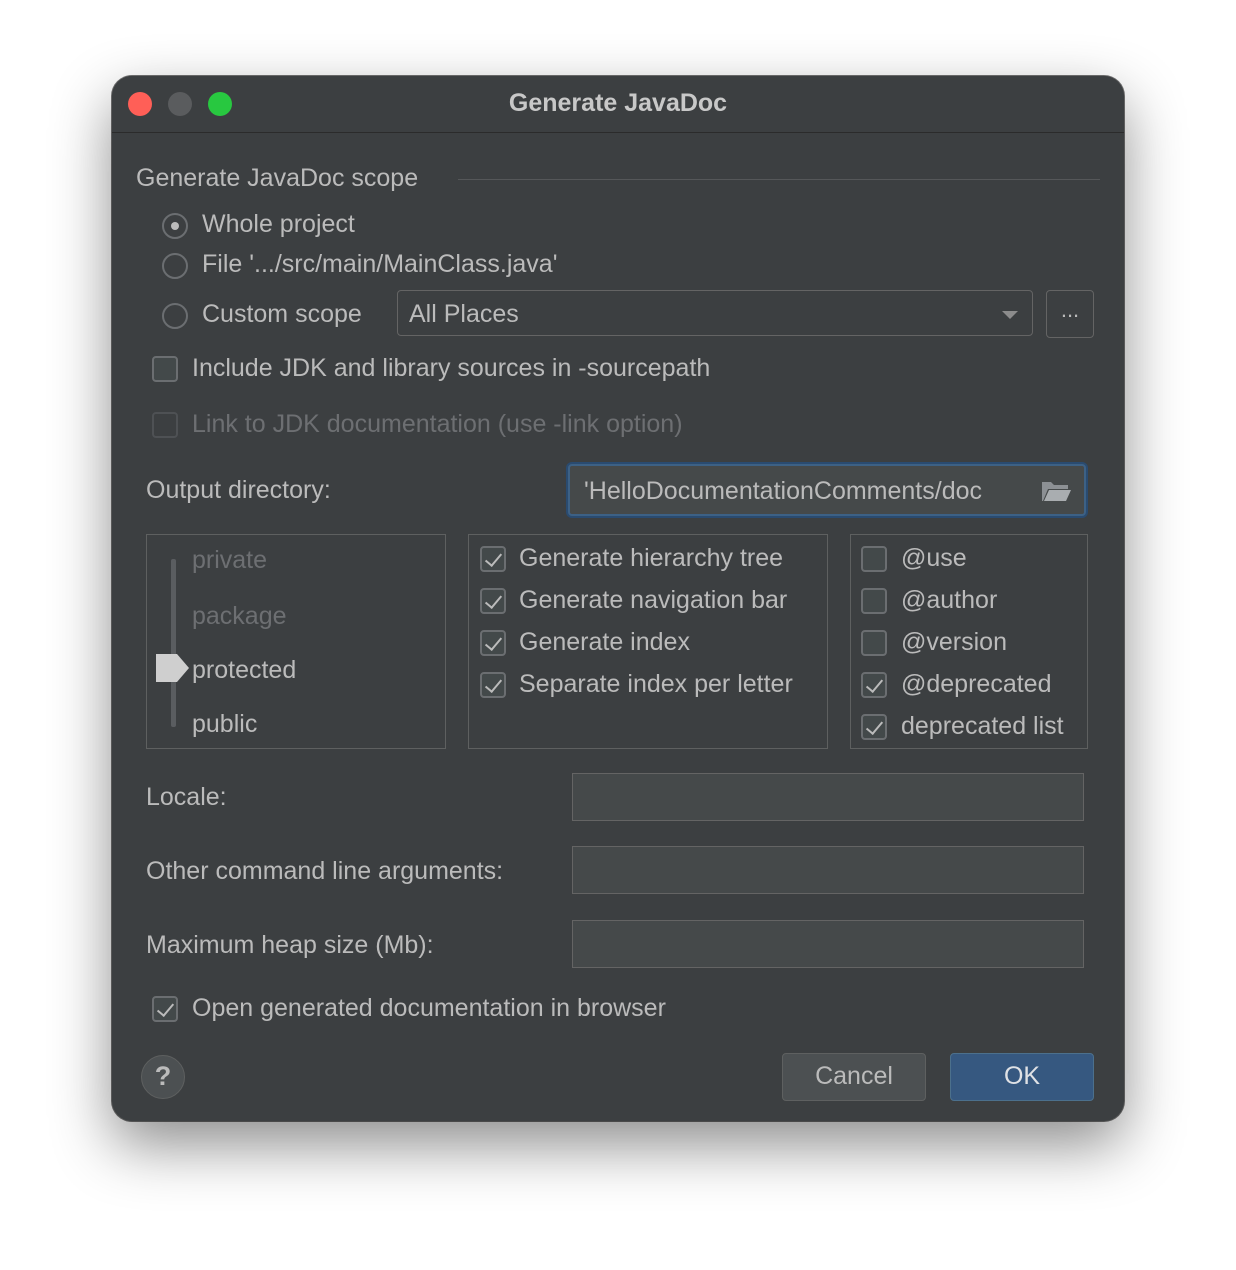 The width and height of the screenshot is (1236, 1270). What do you see at coordinates (379, 264) in the screenshot?
I see `radio-file-label: File '.../src/main/MainClass.java'` at bounding box center [379, 264].